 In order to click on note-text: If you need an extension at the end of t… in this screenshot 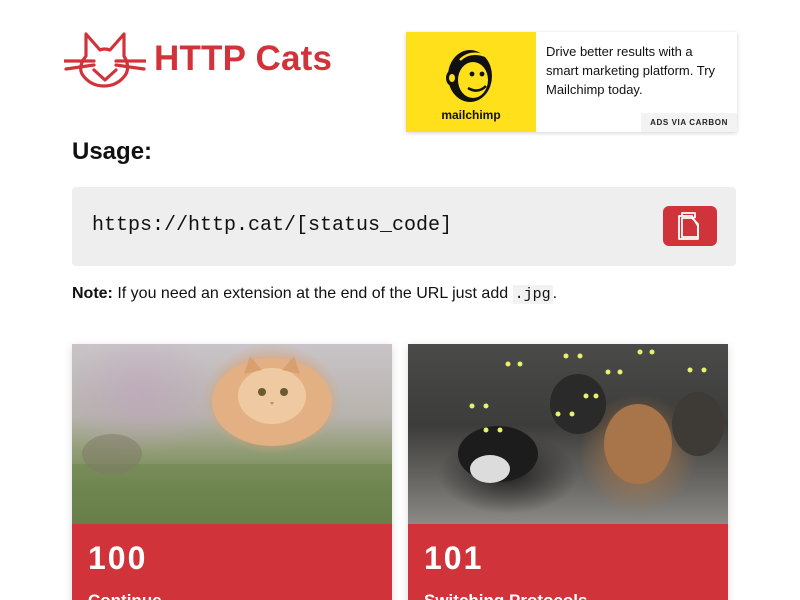, I will do `click(312, 293)`.